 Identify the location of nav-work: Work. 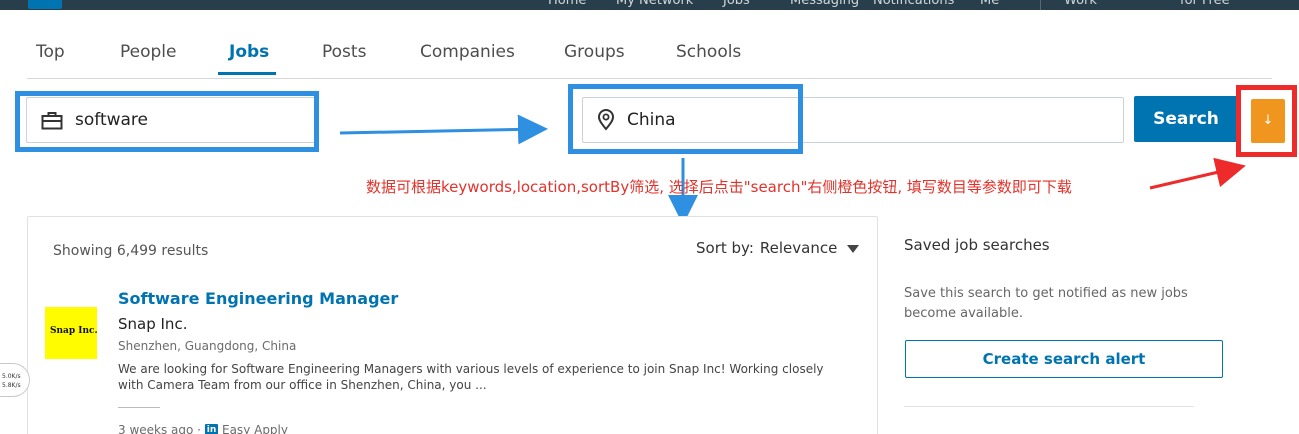
(1080, 4).